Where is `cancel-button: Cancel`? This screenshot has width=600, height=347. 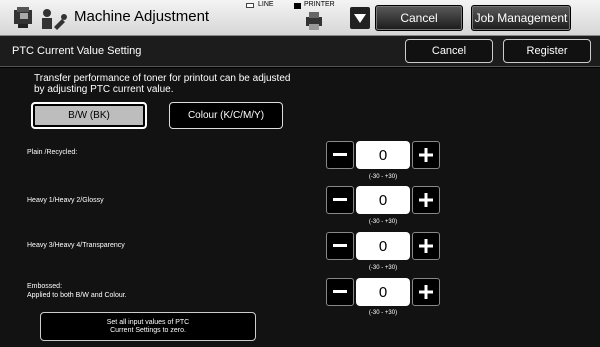 cancel-button: Cancel is located at coordinates (449, 51).